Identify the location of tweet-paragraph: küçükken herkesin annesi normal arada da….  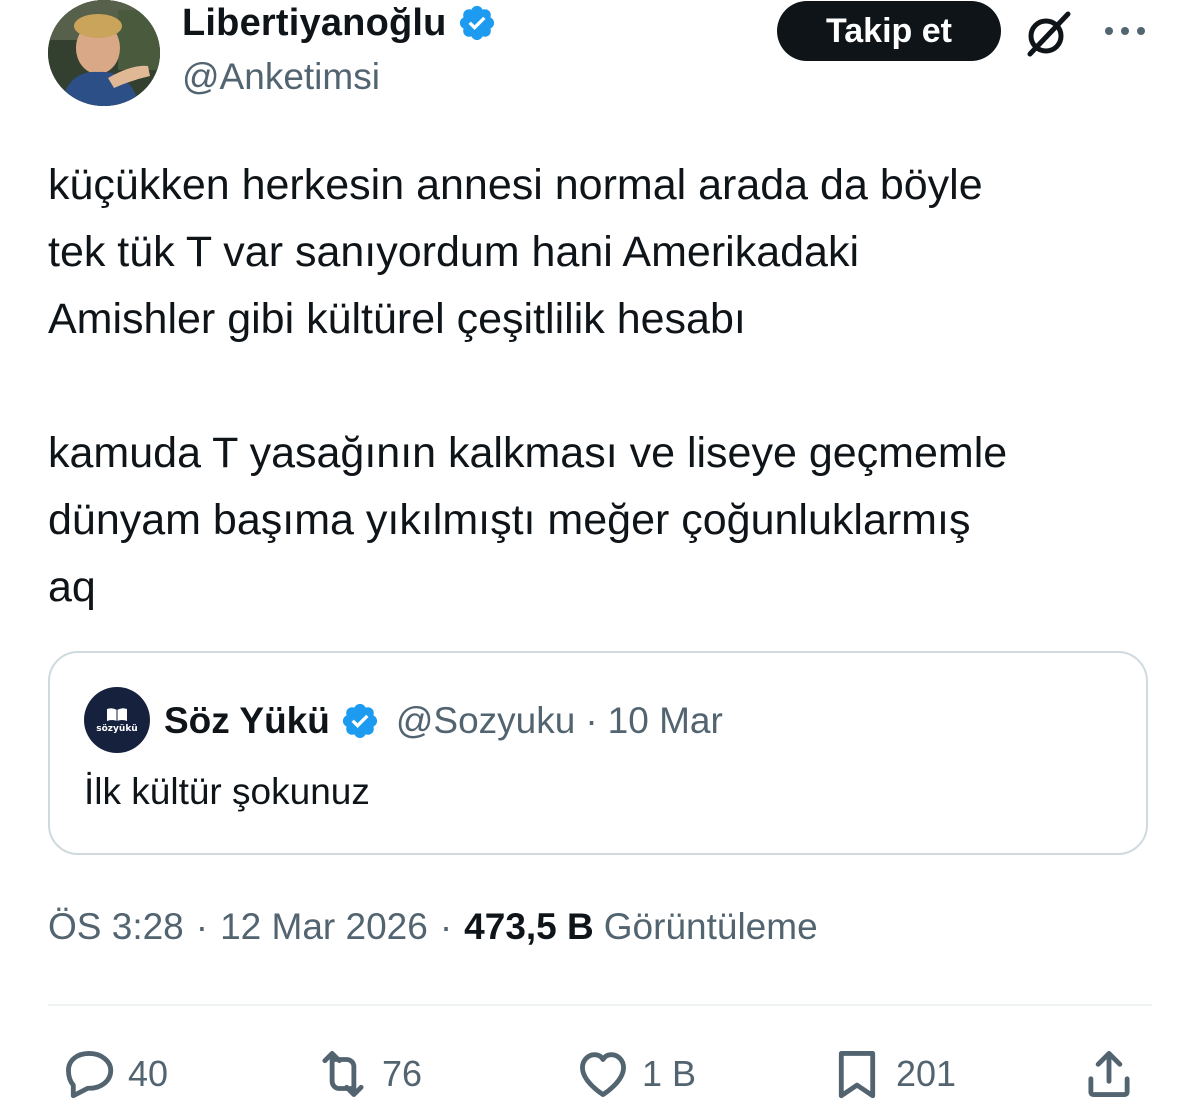
(515, 252).